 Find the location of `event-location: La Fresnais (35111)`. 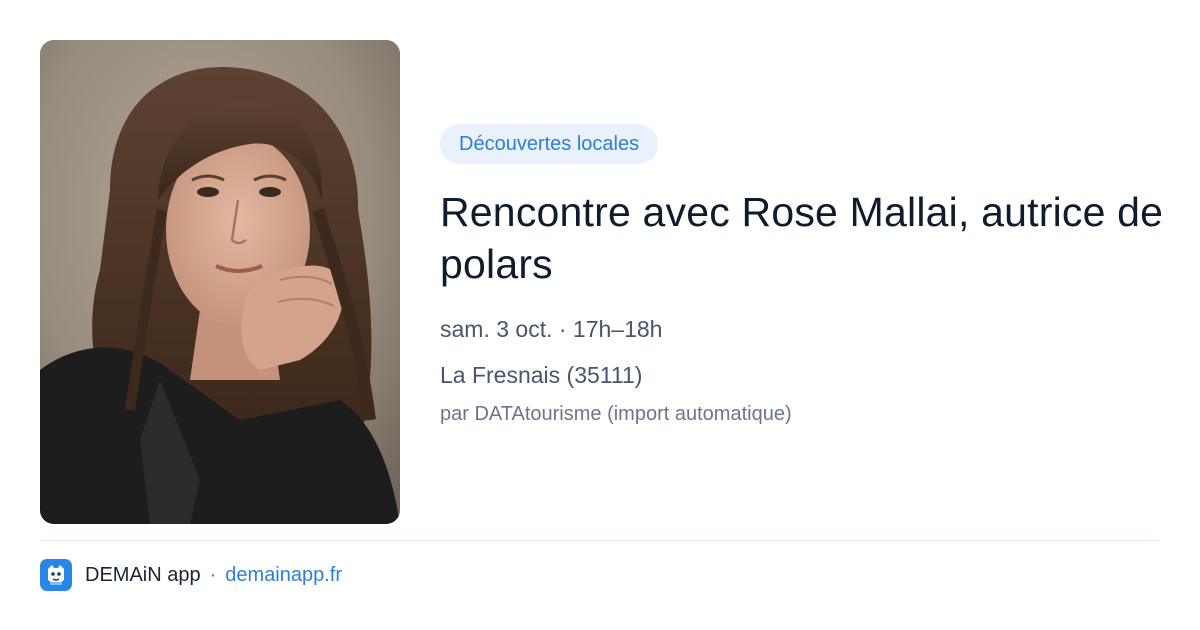

event-location: La Fresnais (35111) is located at coordinates (541, 375).